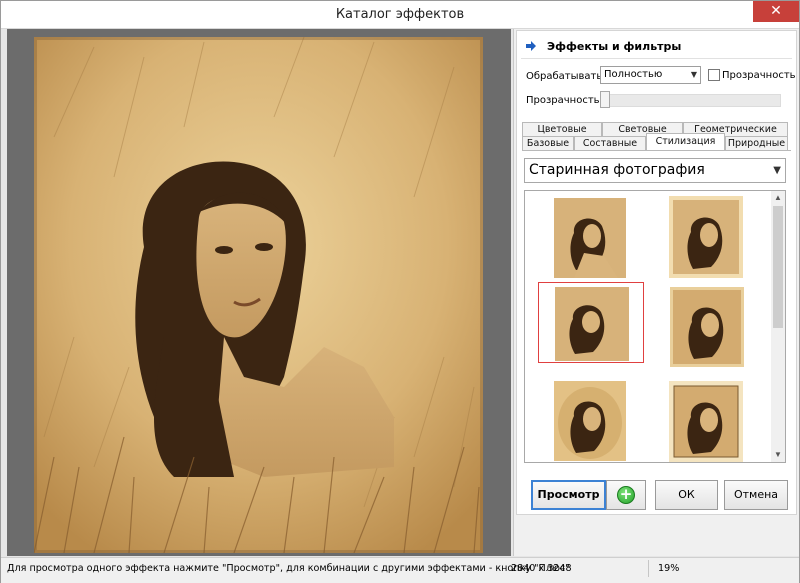  I want to click on effect-dropdown-value: Старинная фотография, so click(617, 170).